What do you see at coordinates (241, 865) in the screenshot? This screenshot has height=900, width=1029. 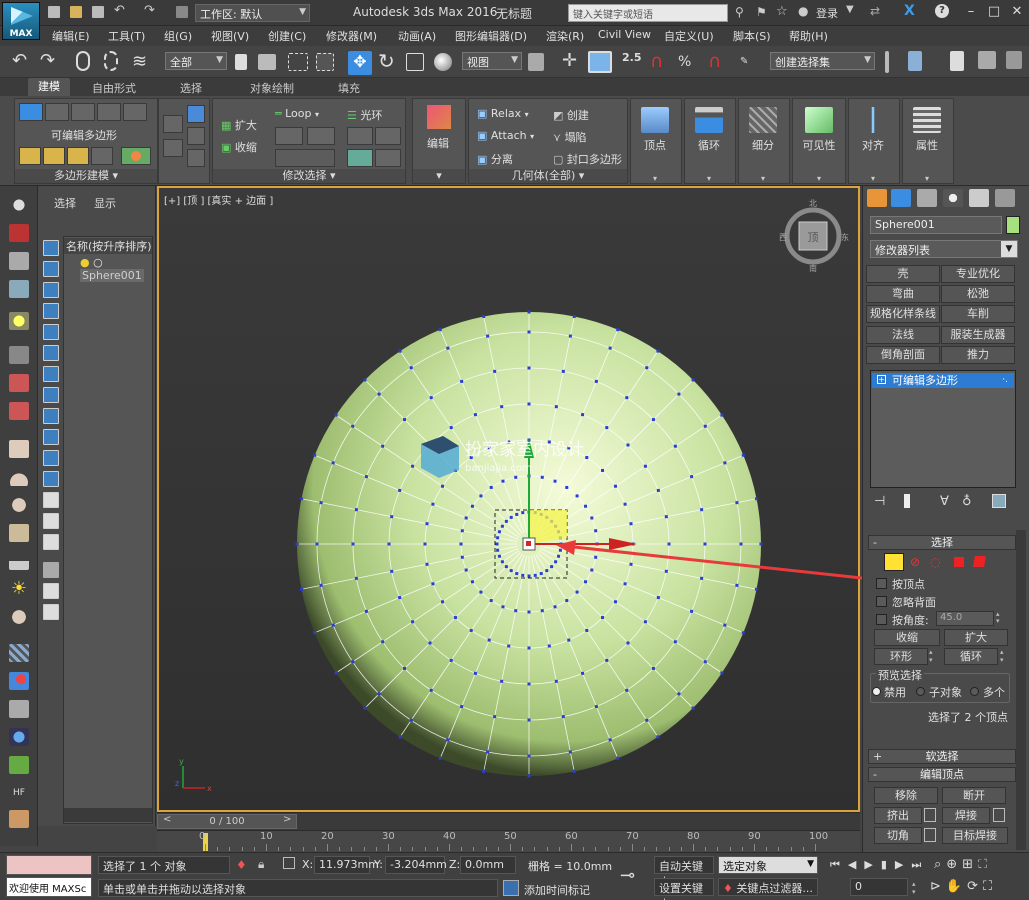 I see `isolate-selection-icon: ♦` at bounding box center [241, 865].